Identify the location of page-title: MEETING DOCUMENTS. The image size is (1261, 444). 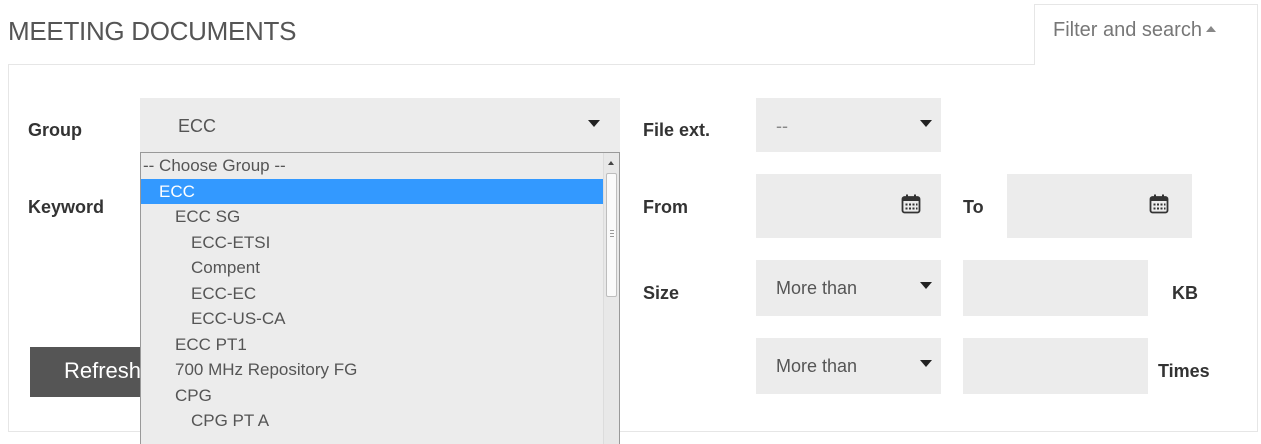
(152, 31).